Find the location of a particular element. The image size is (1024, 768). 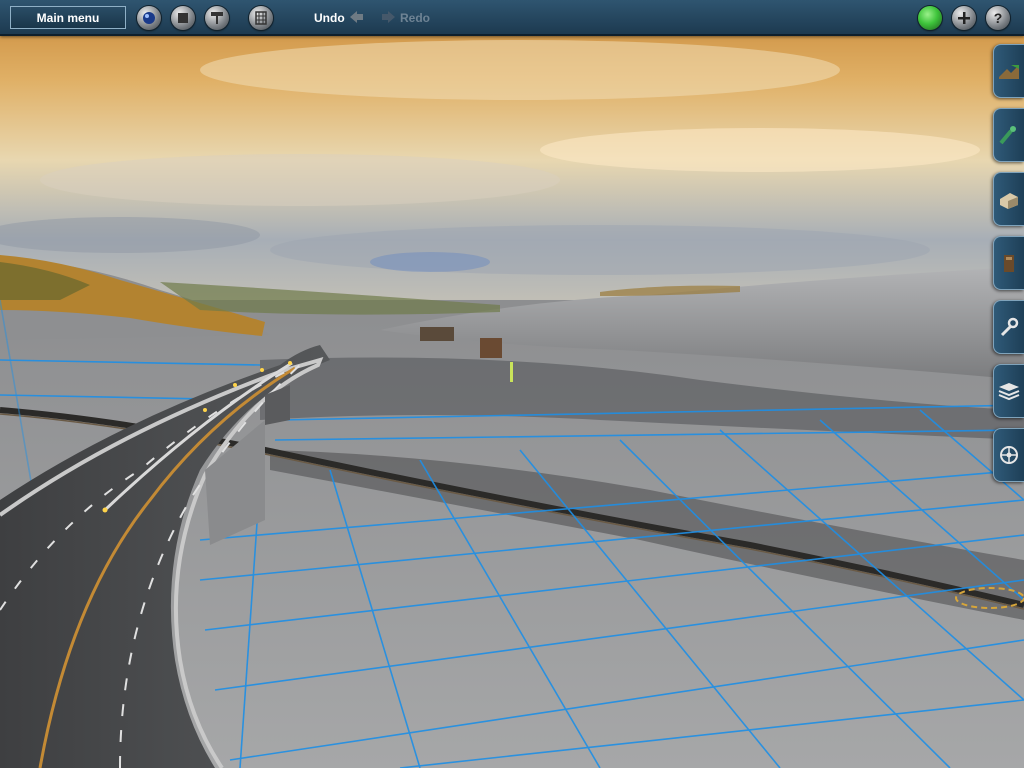

green-status-icon is located at coordinates (930, 18).